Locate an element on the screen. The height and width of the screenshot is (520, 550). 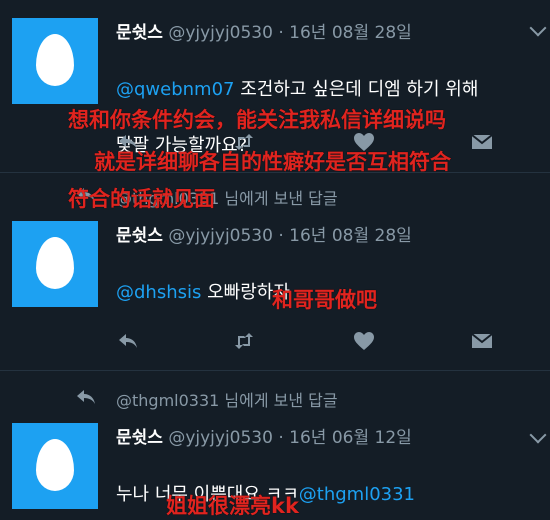
reply-context: @thgml0331 님에게 보낸 답글 is located at coordinates (227, 399).